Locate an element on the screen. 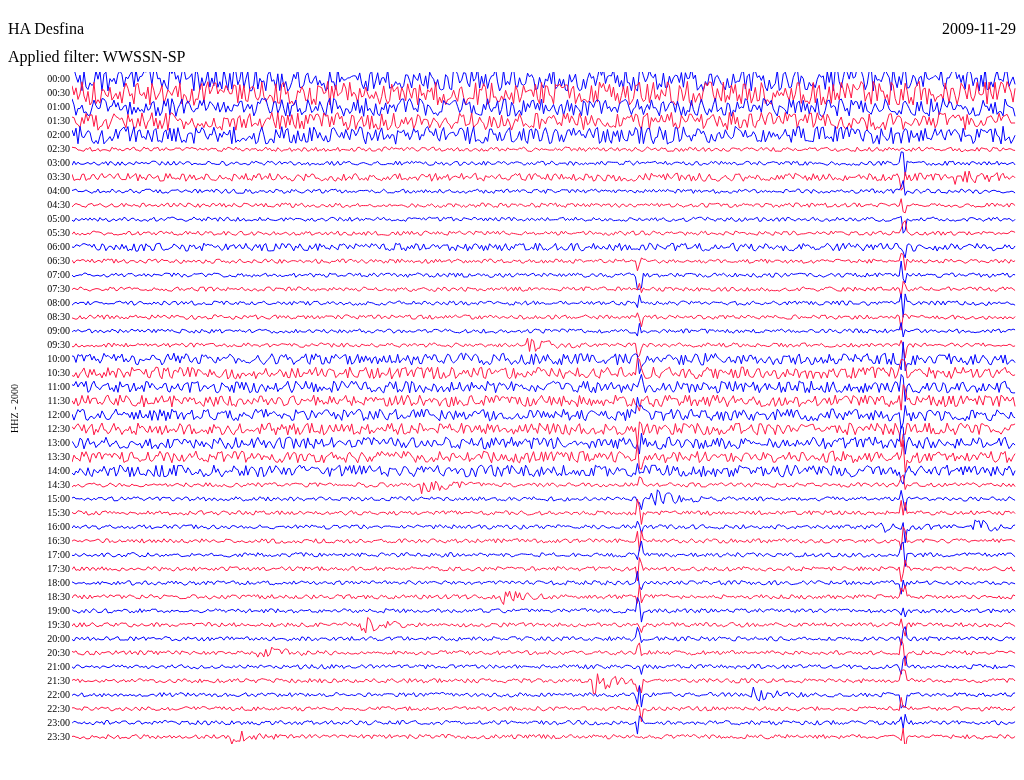  time-label: 11:30 is located at coordinates (58, 401).